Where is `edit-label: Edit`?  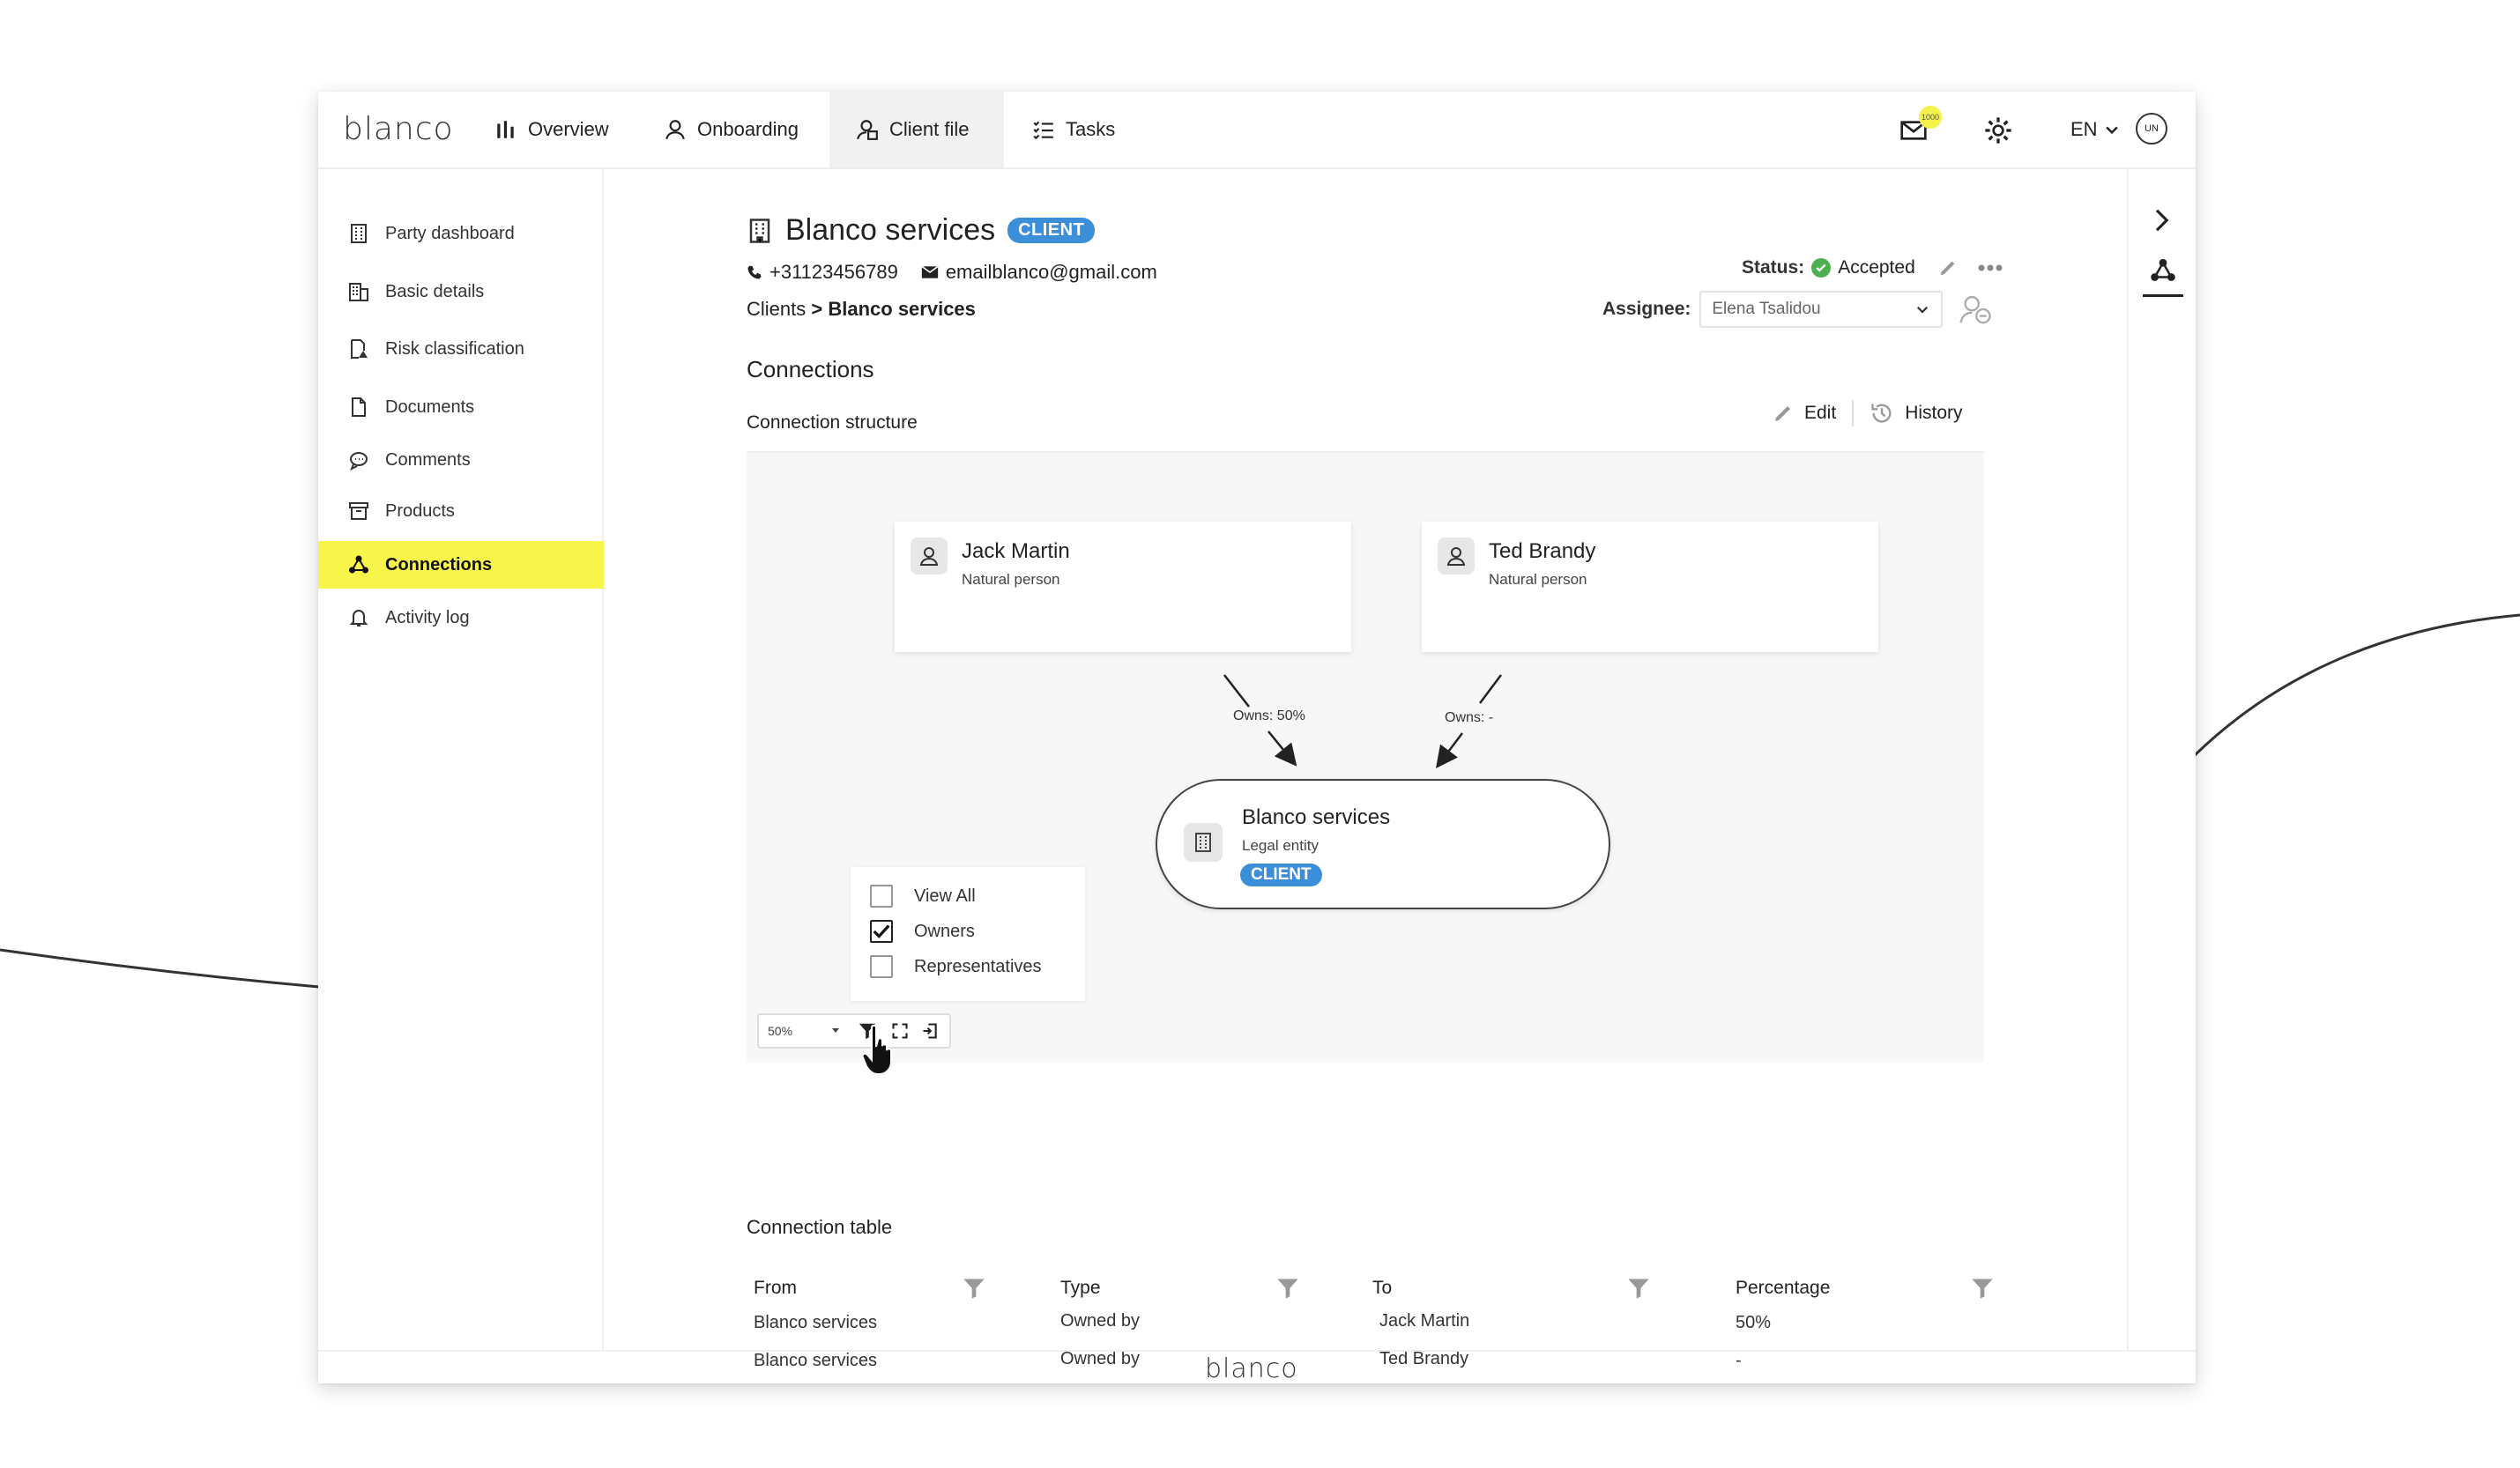 edit-label: Edit is located at coordinates (1820, 413).